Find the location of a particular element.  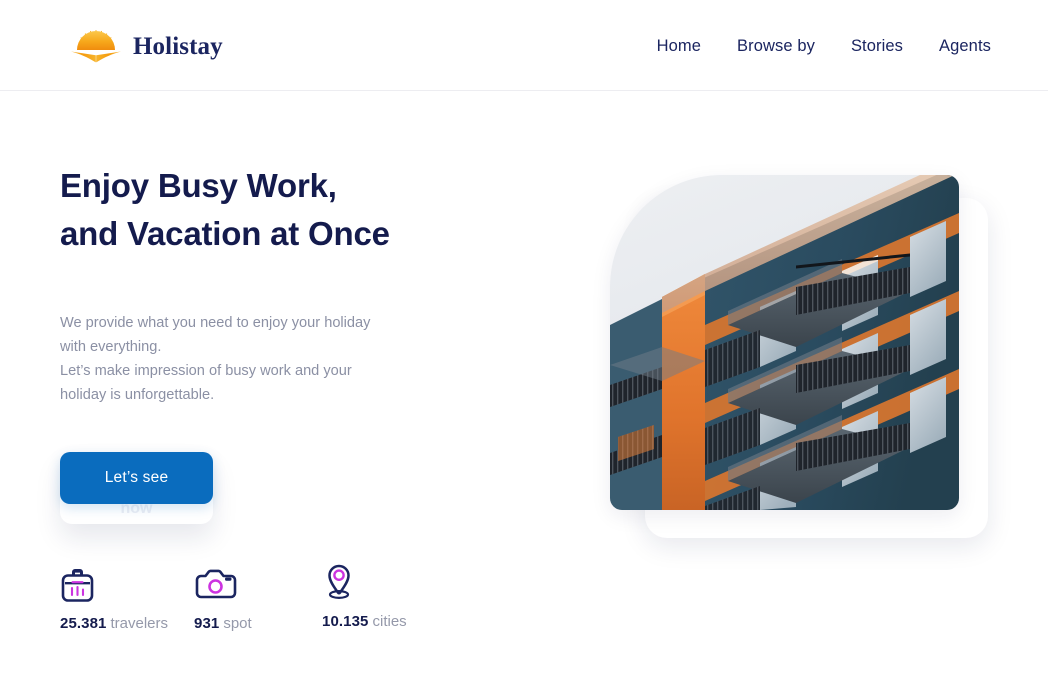

nav-item-stories: Stories is located at coordinates (877, 46).